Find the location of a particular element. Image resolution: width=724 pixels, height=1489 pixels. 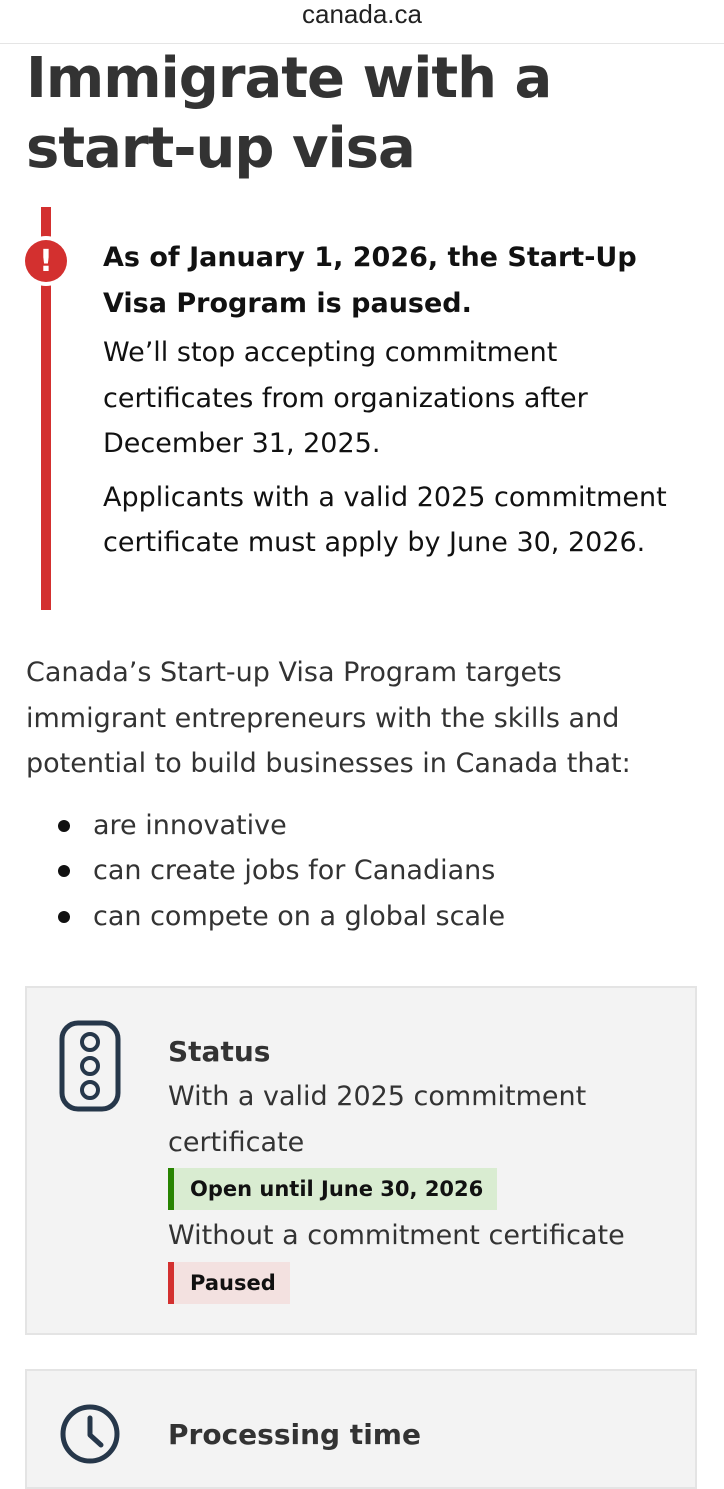

list-item: can create jobs for Canadians is located at coordinates (366, 871).